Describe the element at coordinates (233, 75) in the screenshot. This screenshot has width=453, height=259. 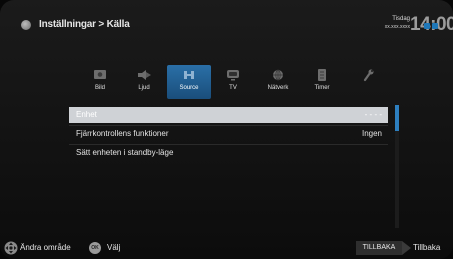
I see `tv-icon` at that location.